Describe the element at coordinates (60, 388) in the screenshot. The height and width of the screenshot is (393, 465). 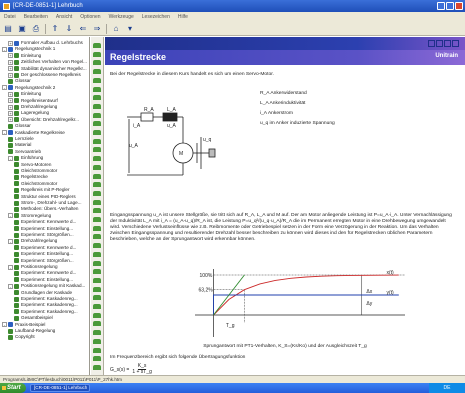
I see `taskbar-item-lehrbuch: [CR-DE-0851-1] Lehrbuch` at that location.